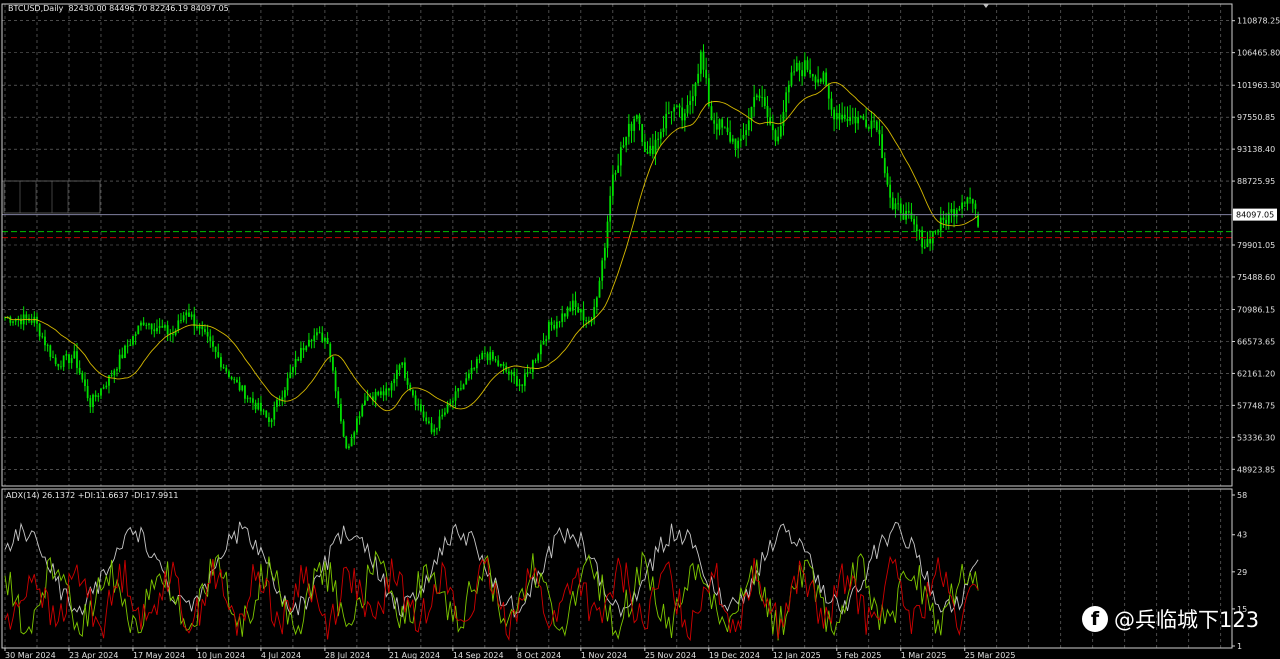 Image resolution: width=1280 pixels, height=659 pixels. What do you see at coordinates (1256, 469) in the screenshot?
I see `y-tick-label: 48923.85` at bounding box center [1256, 469].